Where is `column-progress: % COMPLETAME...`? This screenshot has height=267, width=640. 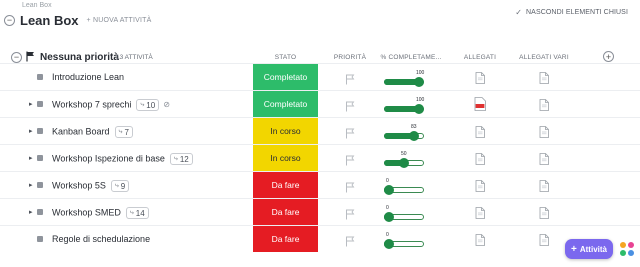 column-progress: % COMPLETAME... is located at coordinates (411, 57).